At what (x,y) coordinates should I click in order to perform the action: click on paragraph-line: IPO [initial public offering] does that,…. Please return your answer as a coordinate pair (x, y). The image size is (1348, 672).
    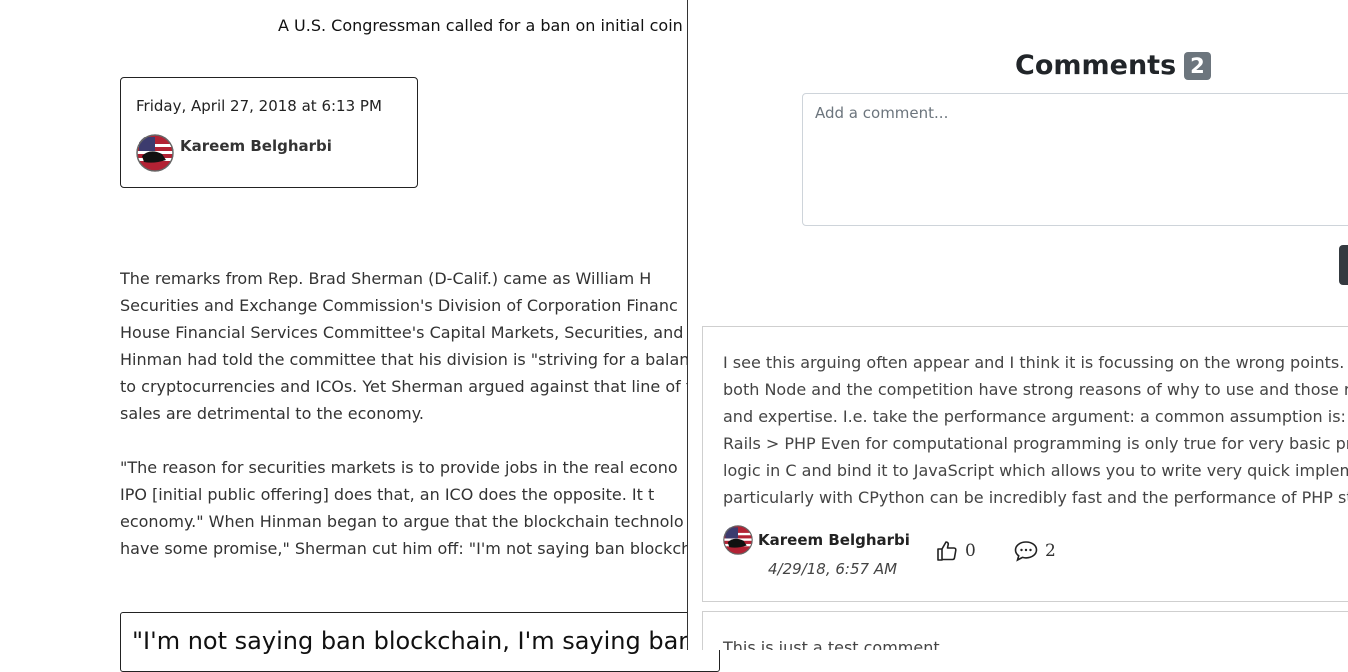
    Looking at the image, I should click on (387, 494).